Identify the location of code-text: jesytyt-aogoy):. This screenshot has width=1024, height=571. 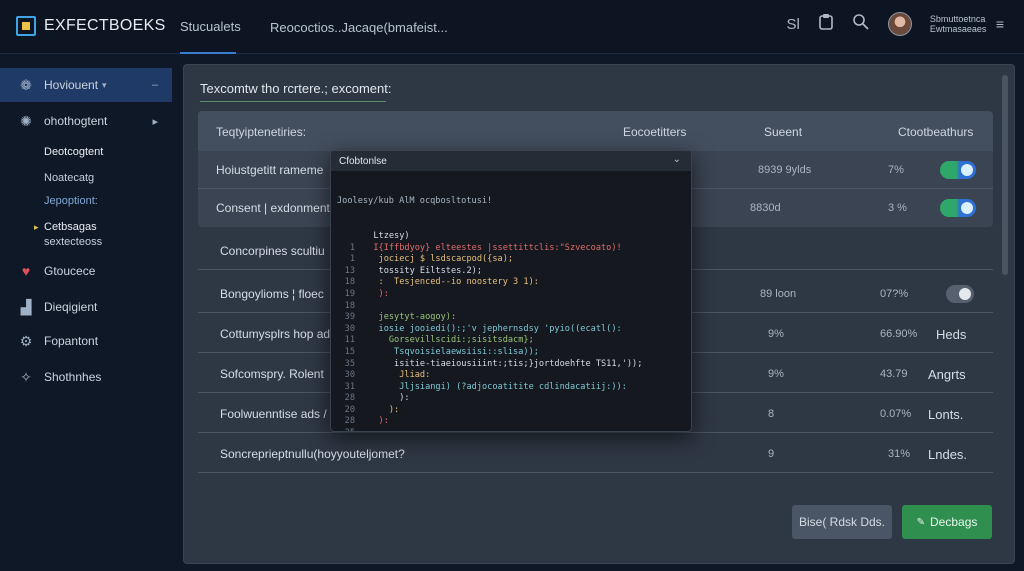
(410, 317).